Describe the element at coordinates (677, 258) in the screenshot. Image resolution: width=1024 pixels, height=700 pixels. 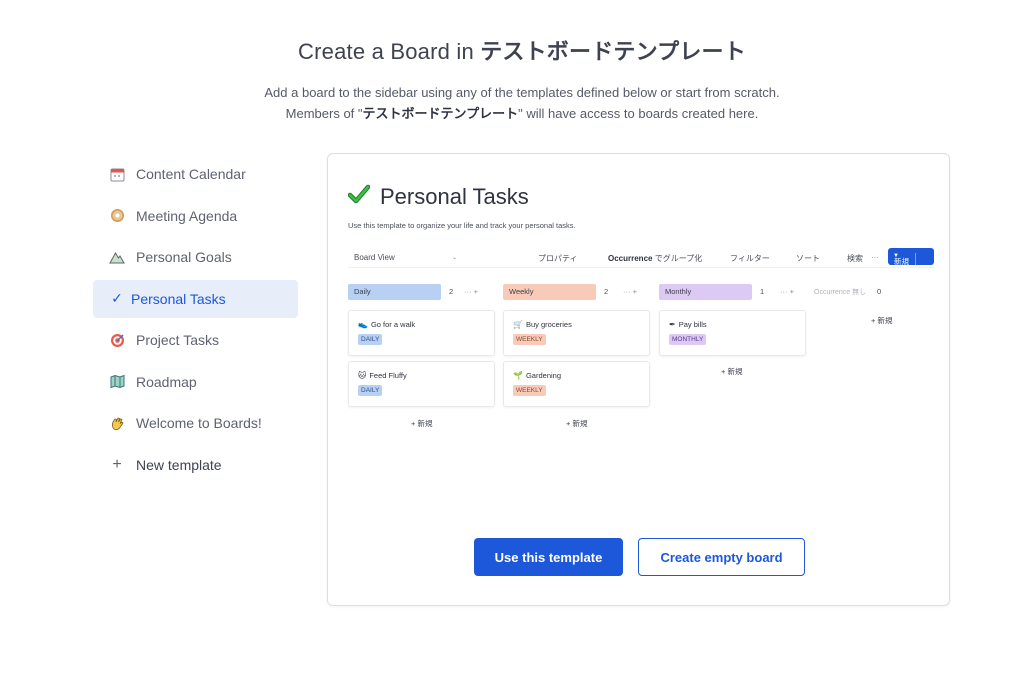
I see `group-by-suffix: でグループ化` at that location.